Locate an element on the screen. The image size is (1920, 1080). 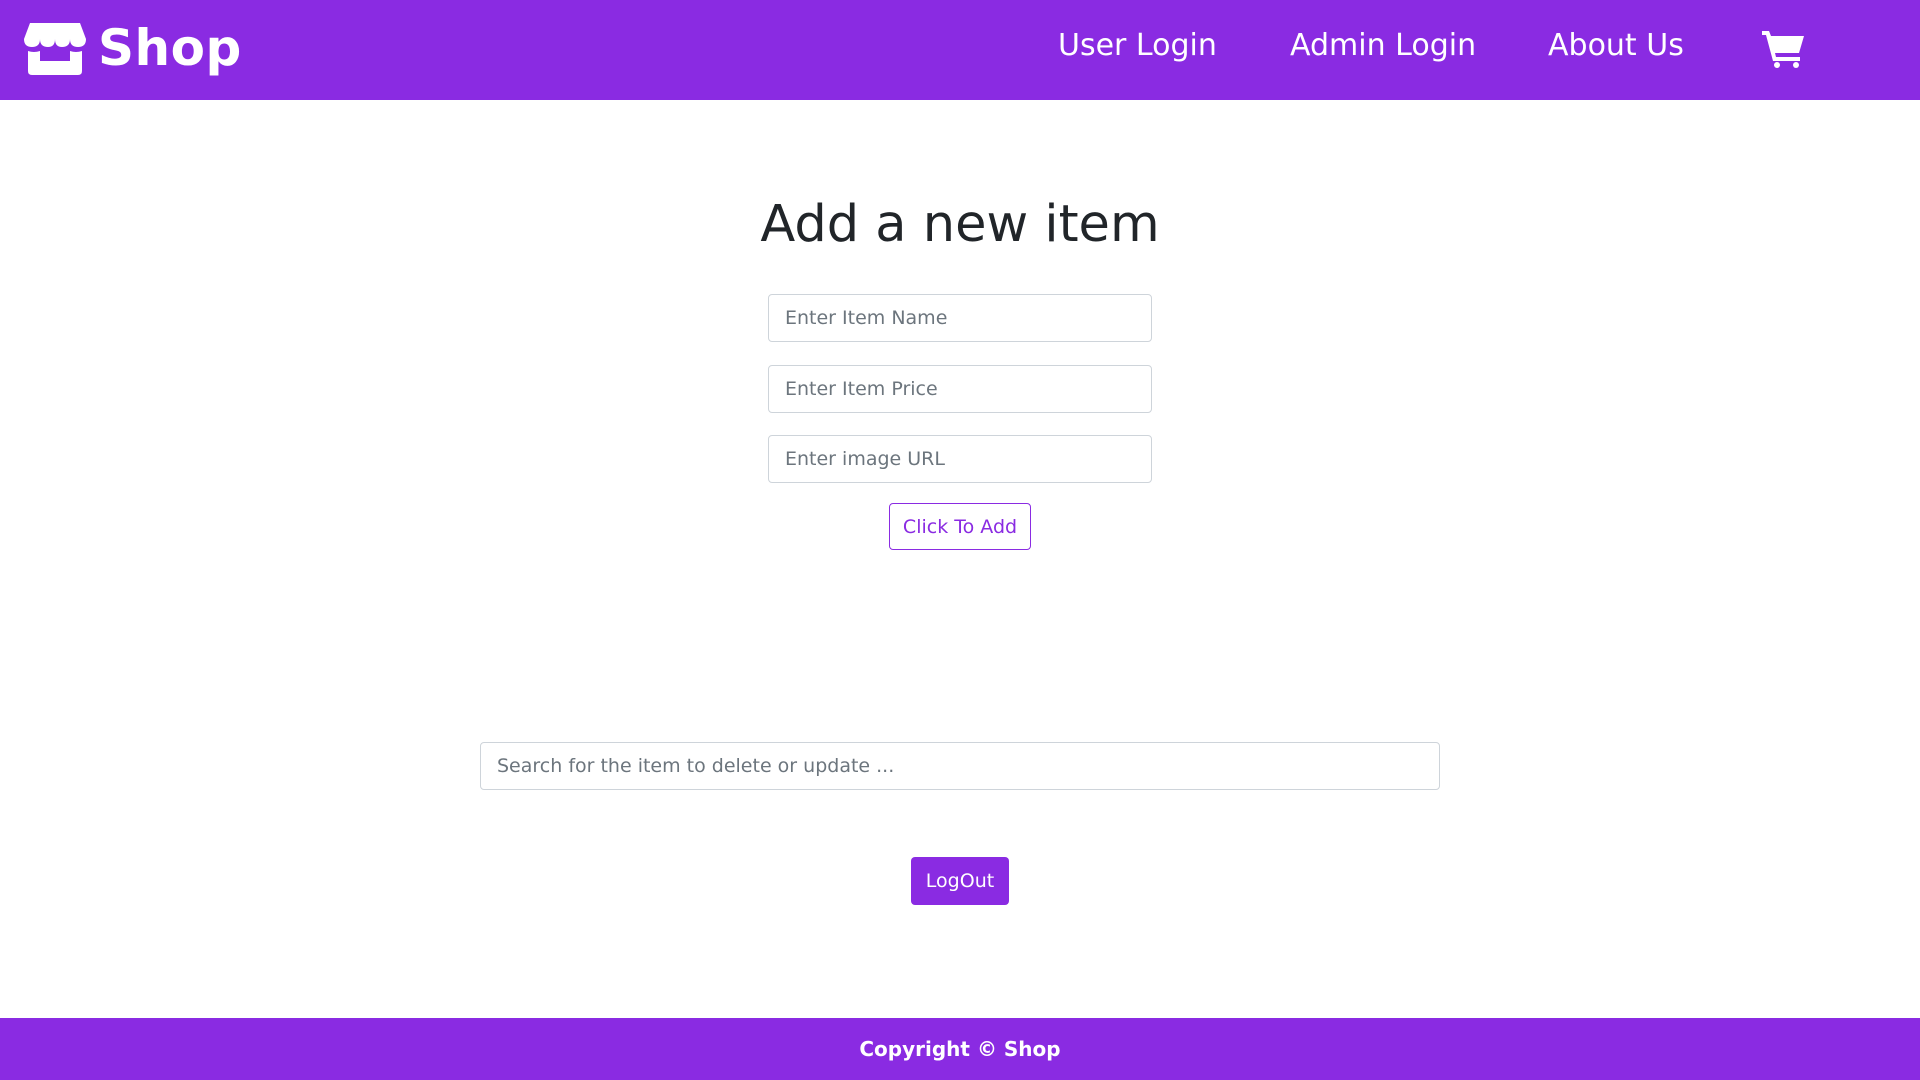
image-url-input is located at coordinates (960, 459).